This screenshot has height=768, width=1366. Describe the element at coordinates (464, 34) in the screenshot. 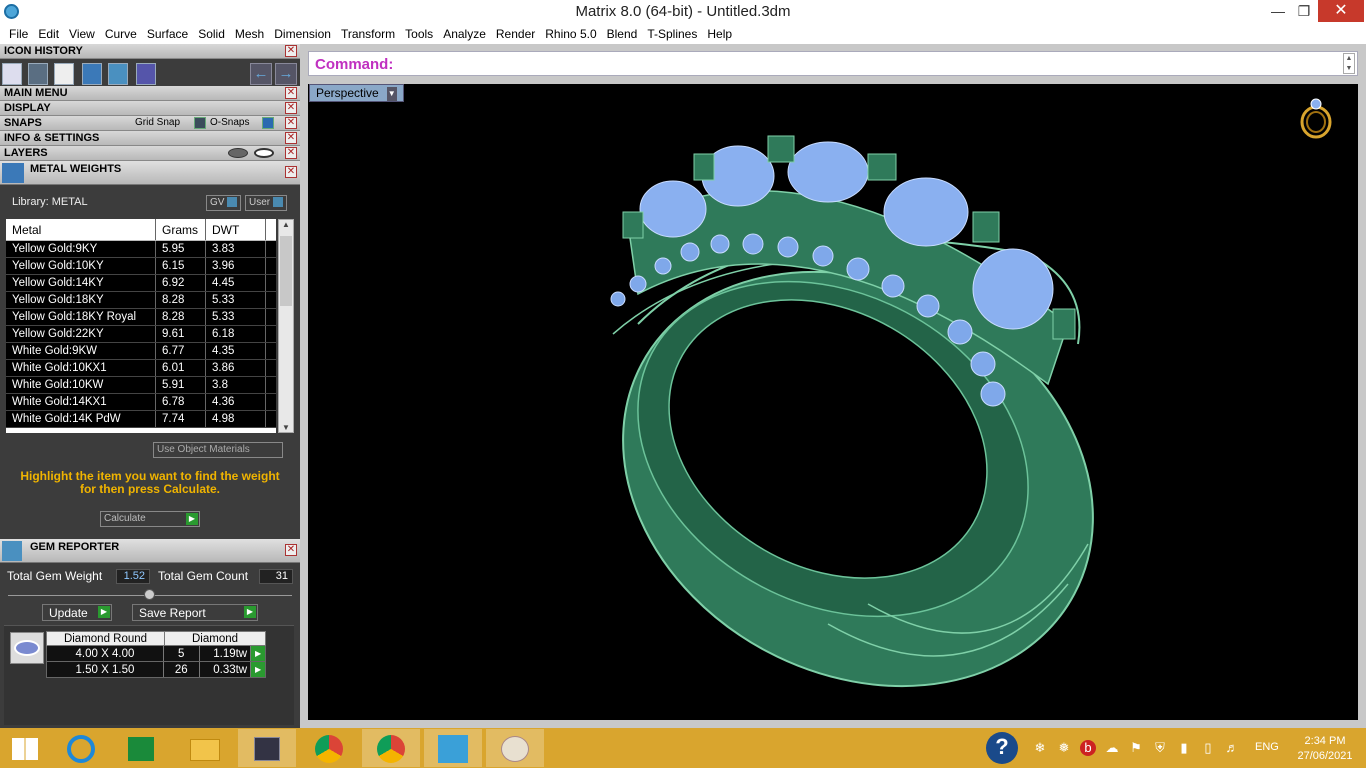

I see `menu-analyze: Analyze` at that location.